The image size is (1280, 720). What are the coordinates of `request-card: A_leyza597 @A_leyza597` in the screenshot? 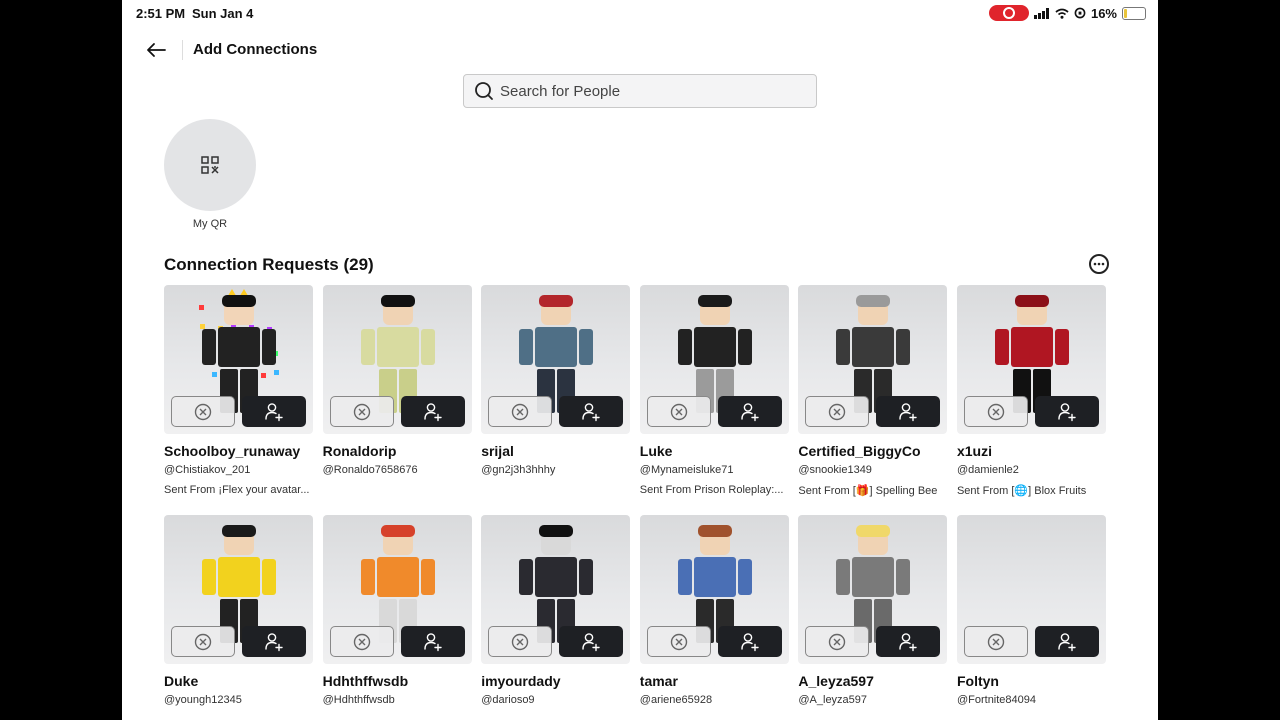 It's located at (873, 610).